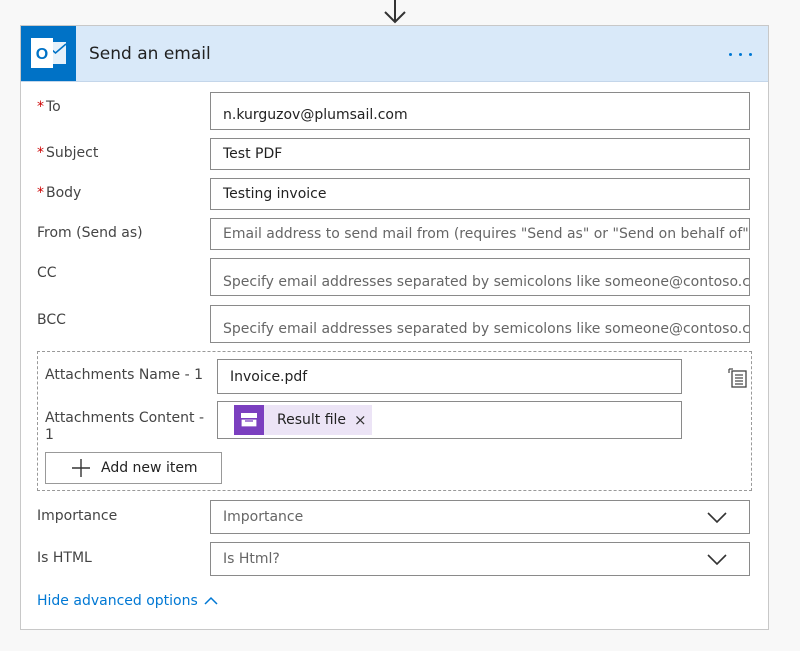 The height and width of the screenshot is (651, 800). What do you see at coordinates (59, 193) in the screenshot?
I see `body-label: * Body` at bounding box center [59, 193].